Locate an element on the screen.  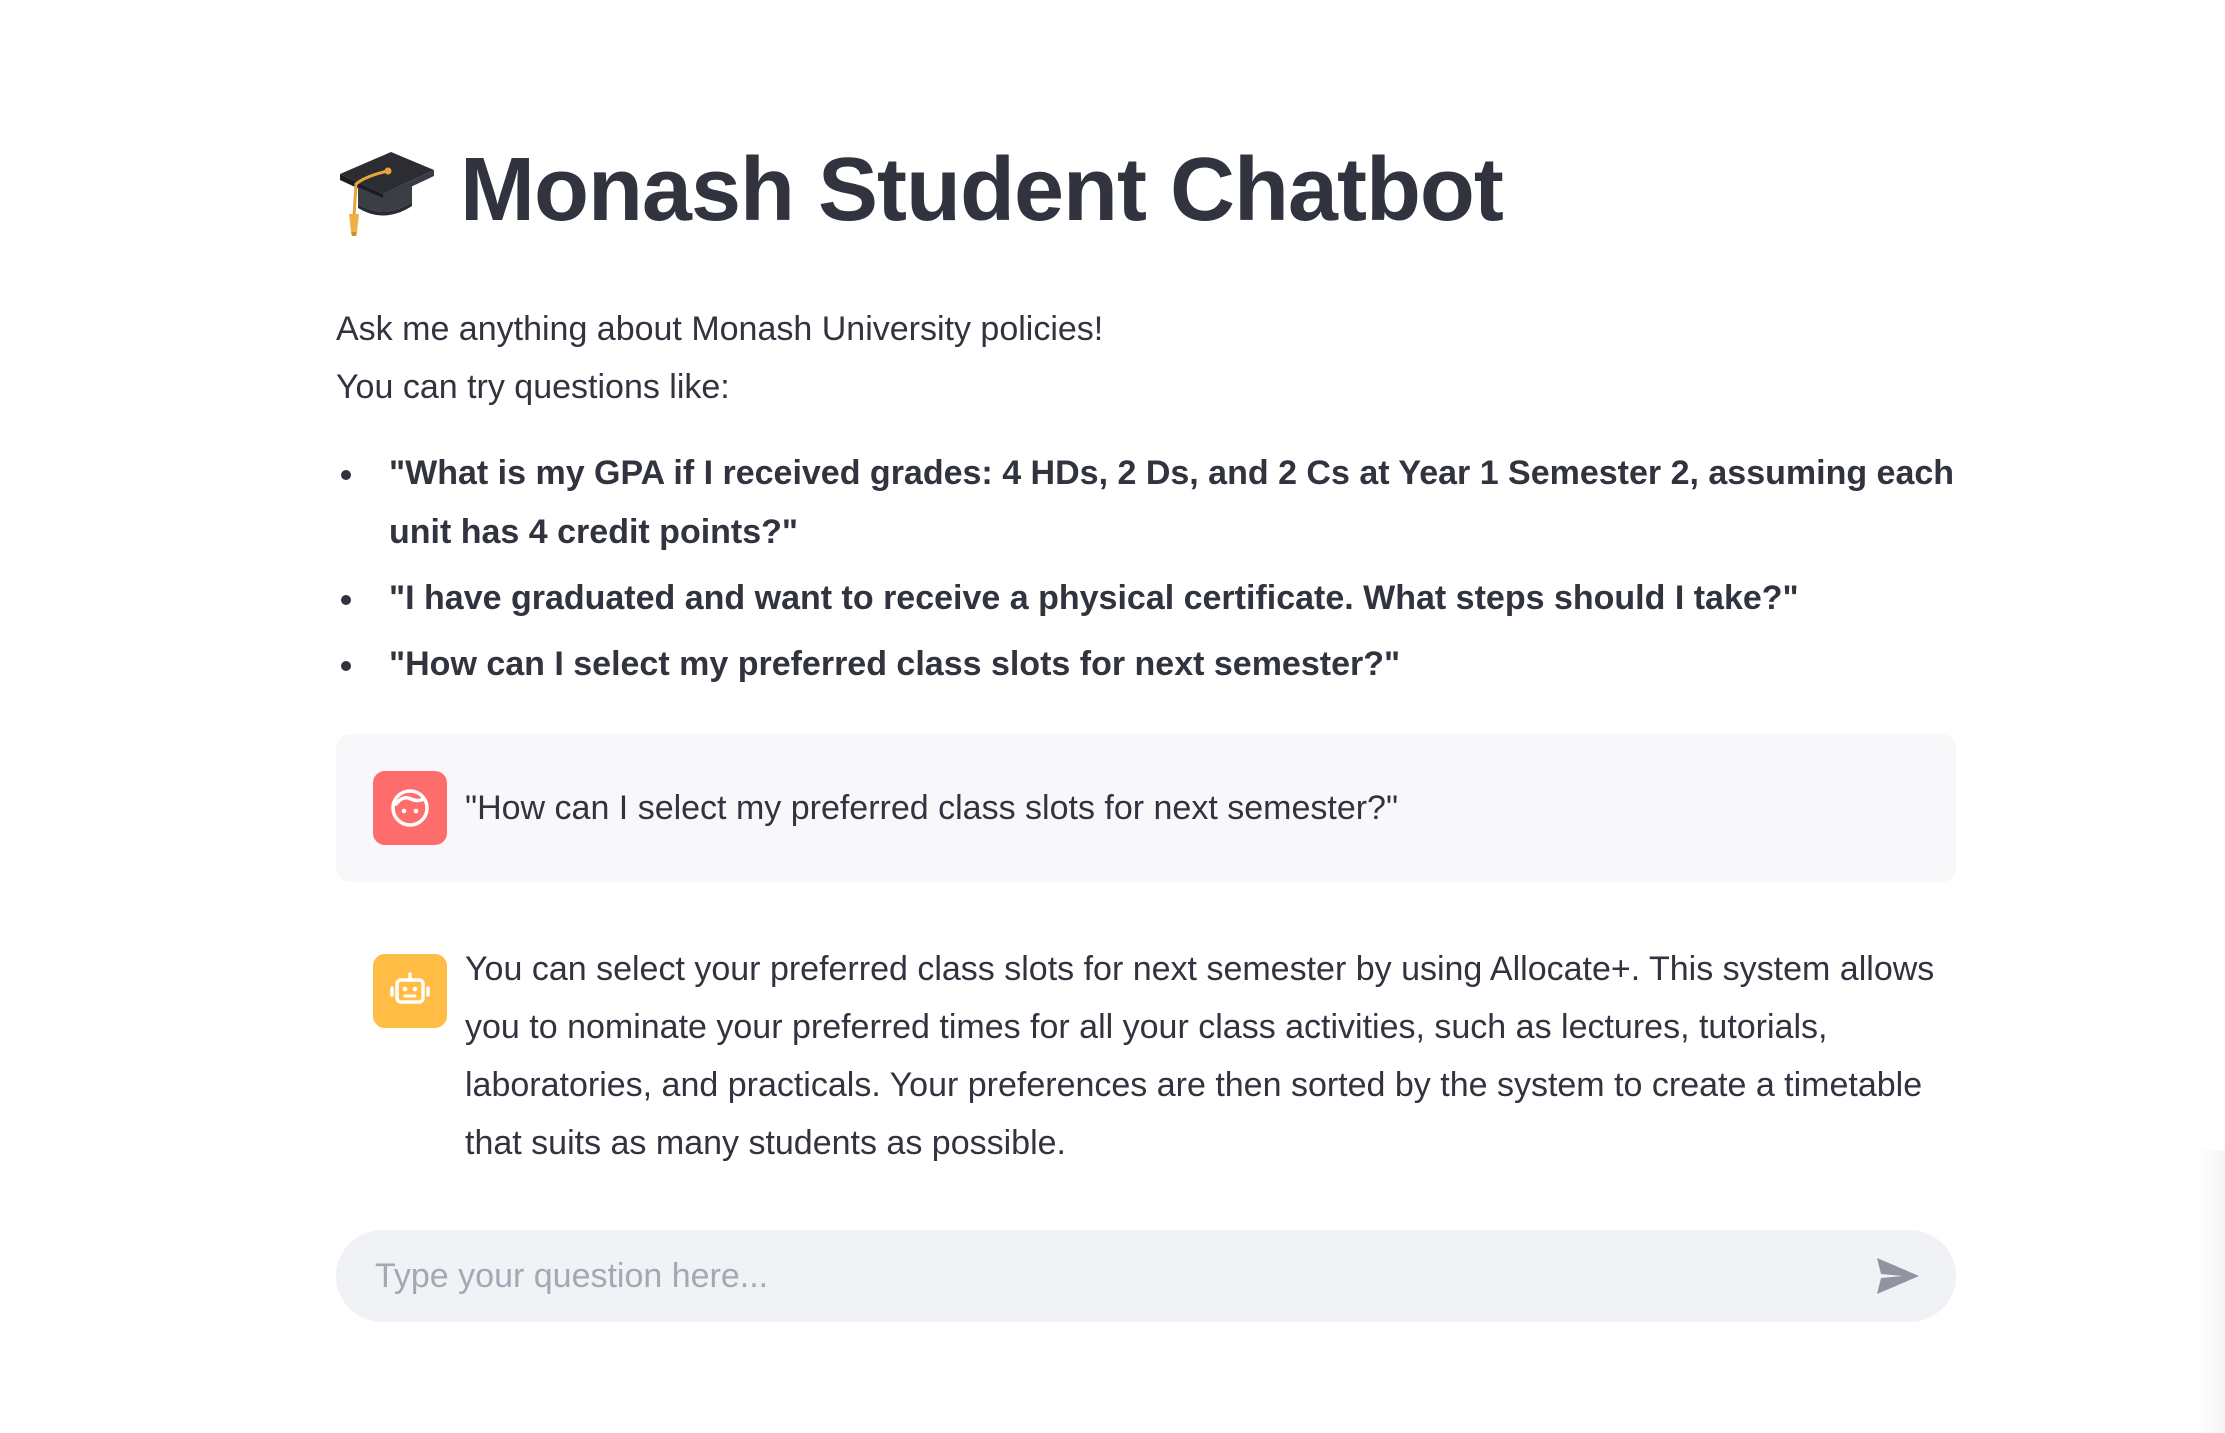
graduation-cap-icon is located at coordinates (387, 194).